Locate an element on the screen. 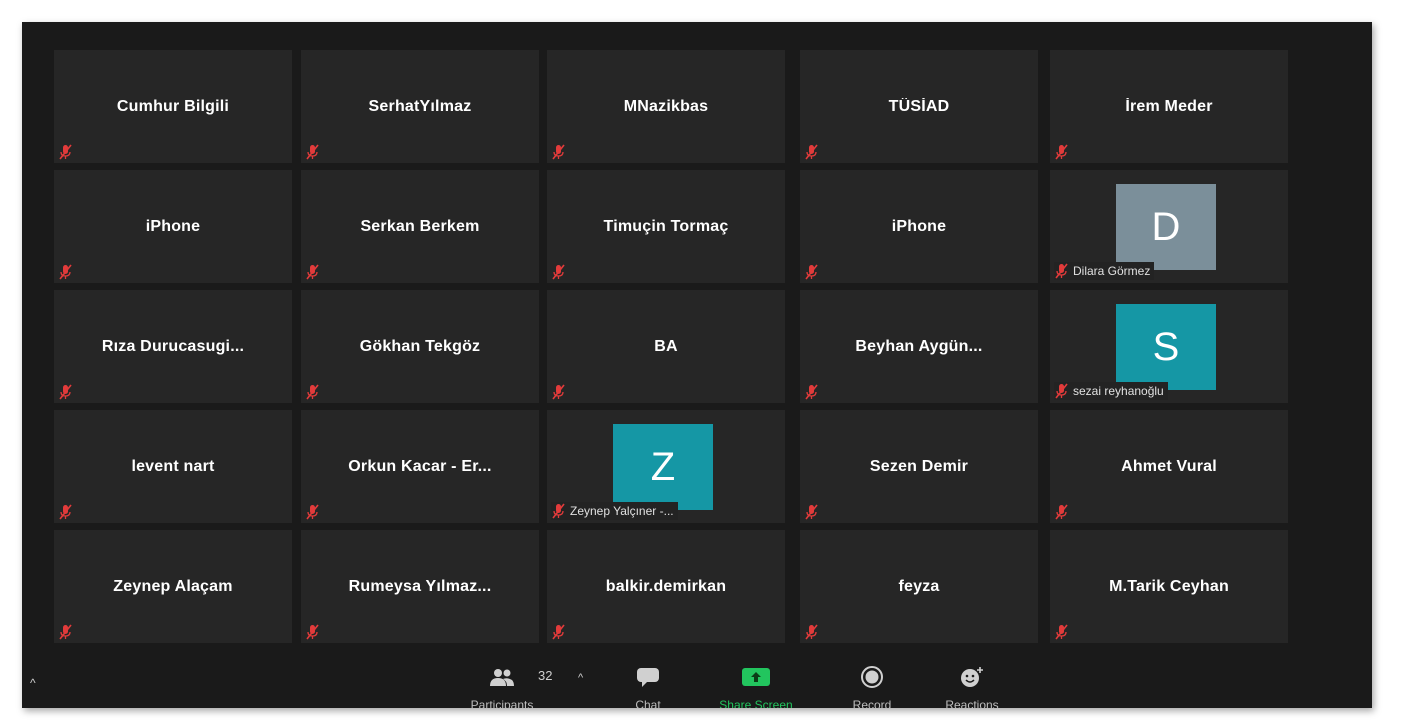 The width and height of the screenshot is (1405, 722). participant-avatar: S is located at coordinates (1166, 347).